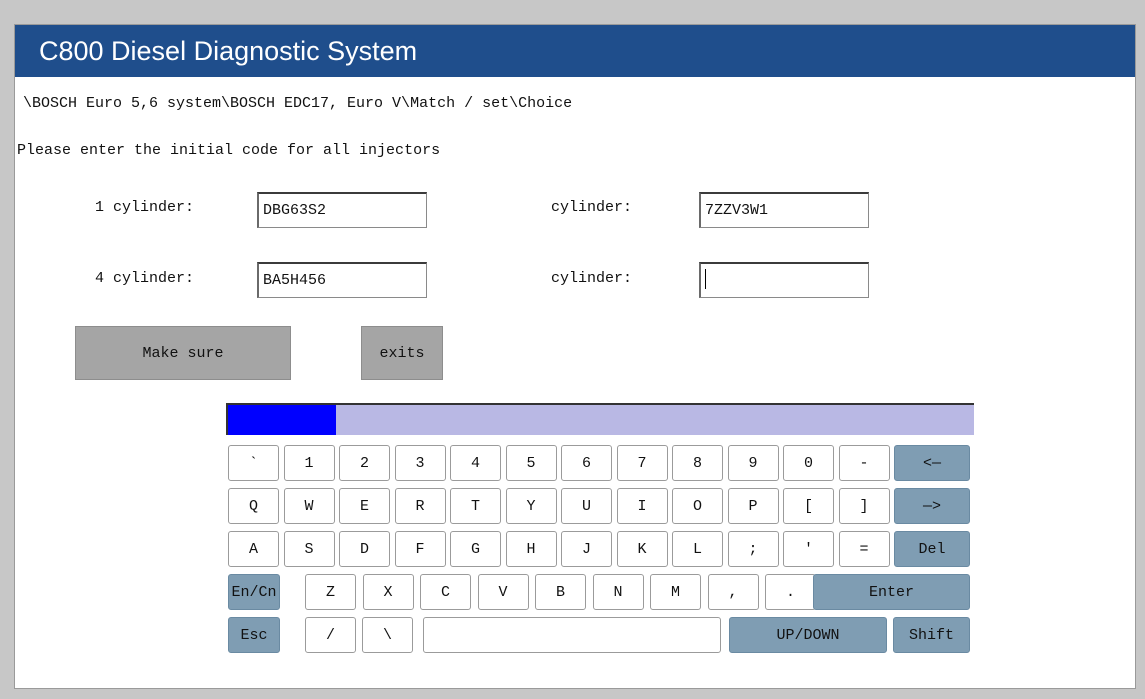 Image resolution: width=1145 pixels, height=699 pixels. Describe the element at coordinates (808, 506) in the screenshot. I see `key-row2-10: [` at that location.